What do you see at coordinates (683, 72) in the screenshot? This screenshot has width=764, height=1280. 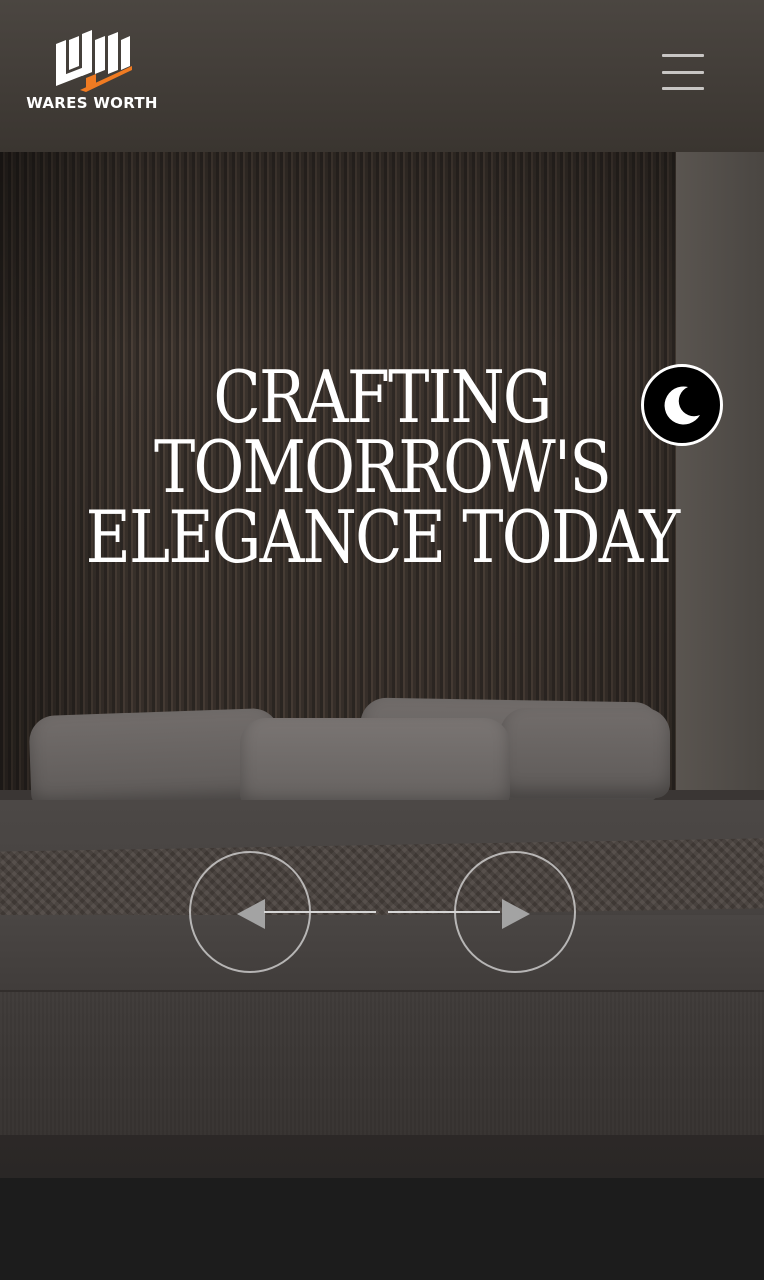 I see `menu-button` at bounding box center [683, 72].